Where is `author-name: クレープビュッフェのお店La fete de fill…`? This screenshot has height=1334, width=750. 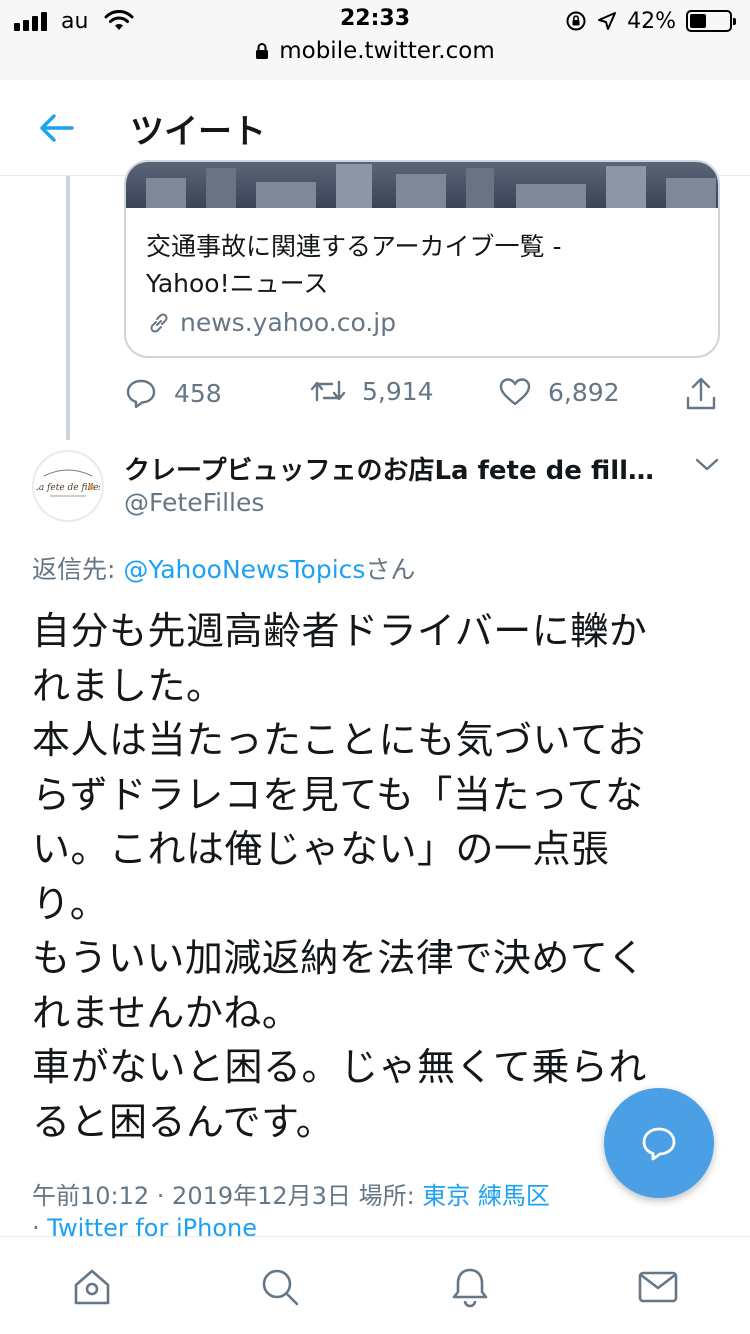
author-name: クレープビュッフェのお店La fete de fill… is located at coordinates (394, 468).